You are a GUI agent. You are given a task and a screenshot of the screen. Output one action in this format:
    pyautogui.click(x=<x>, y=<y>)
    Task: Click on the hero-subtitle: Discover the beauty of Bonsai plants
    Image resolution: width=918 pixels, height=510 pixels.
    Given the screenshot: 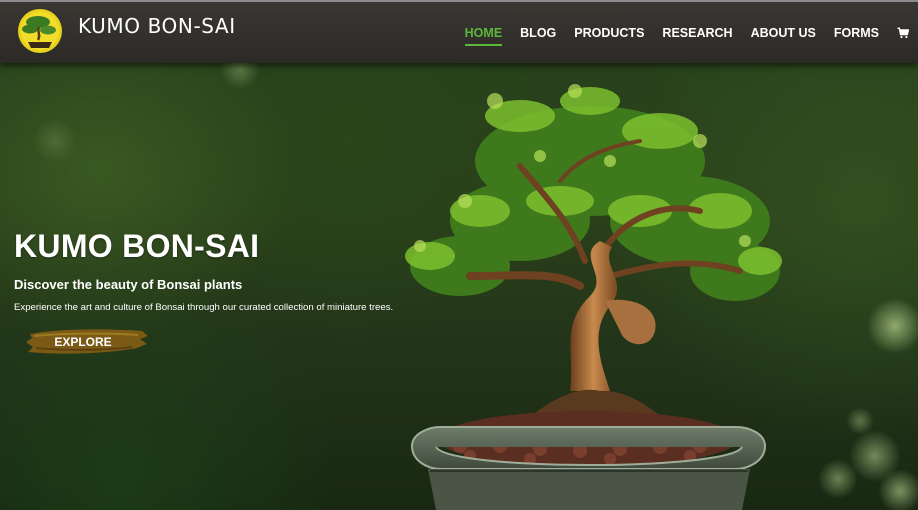 What is the action you would take?
    pyautogui.click(x=128, y=284)
    